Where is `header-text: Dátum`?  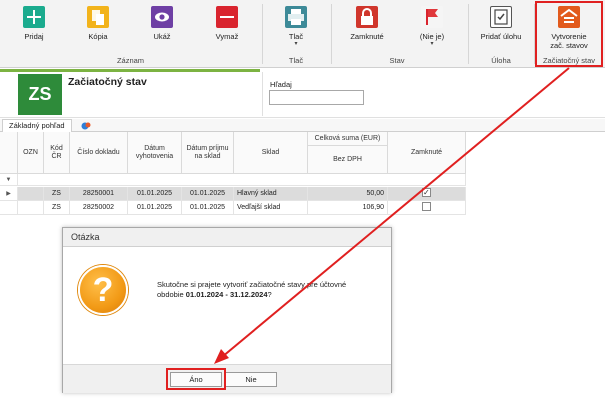
header-text: Dátum is located at coordinates (154, 148).